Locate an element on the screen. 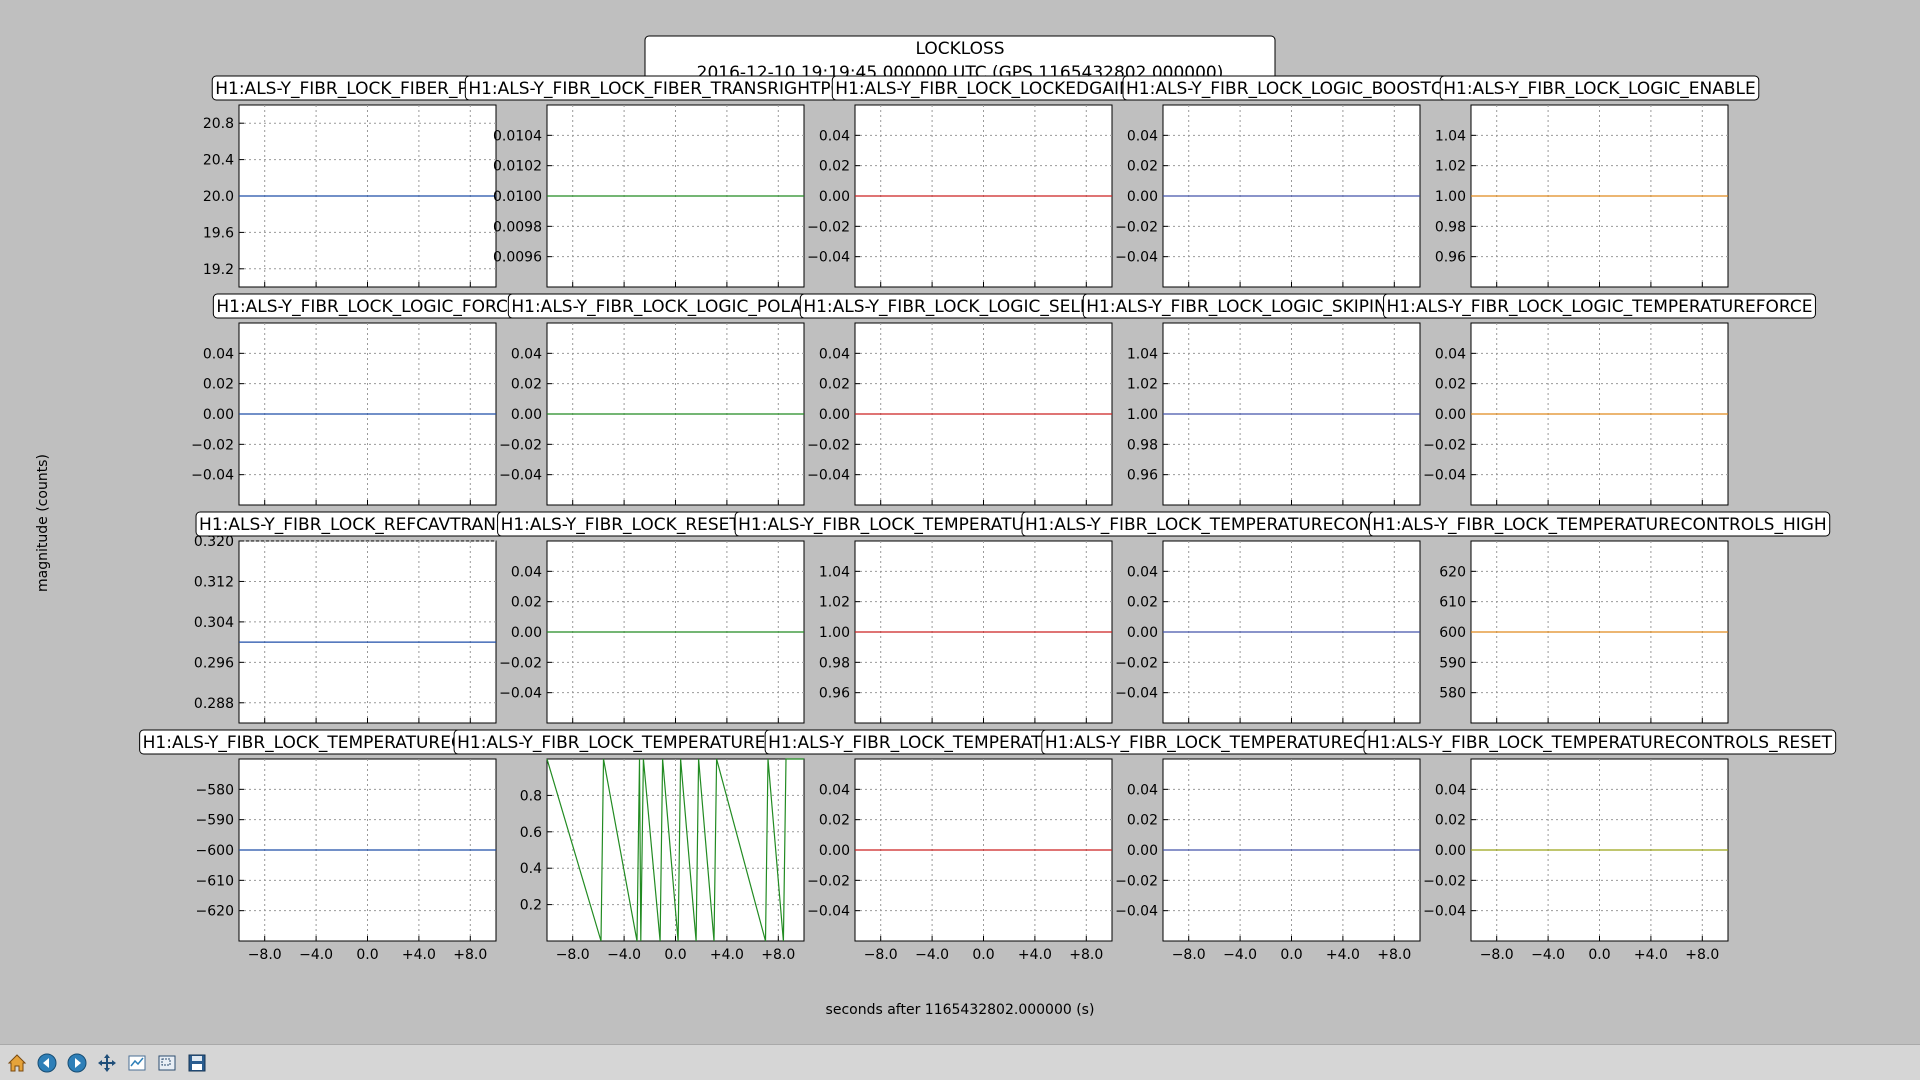 This screenshot has height=1080, width=1920. y-tick-label: 19.2 is located at coordinates (218, 270).